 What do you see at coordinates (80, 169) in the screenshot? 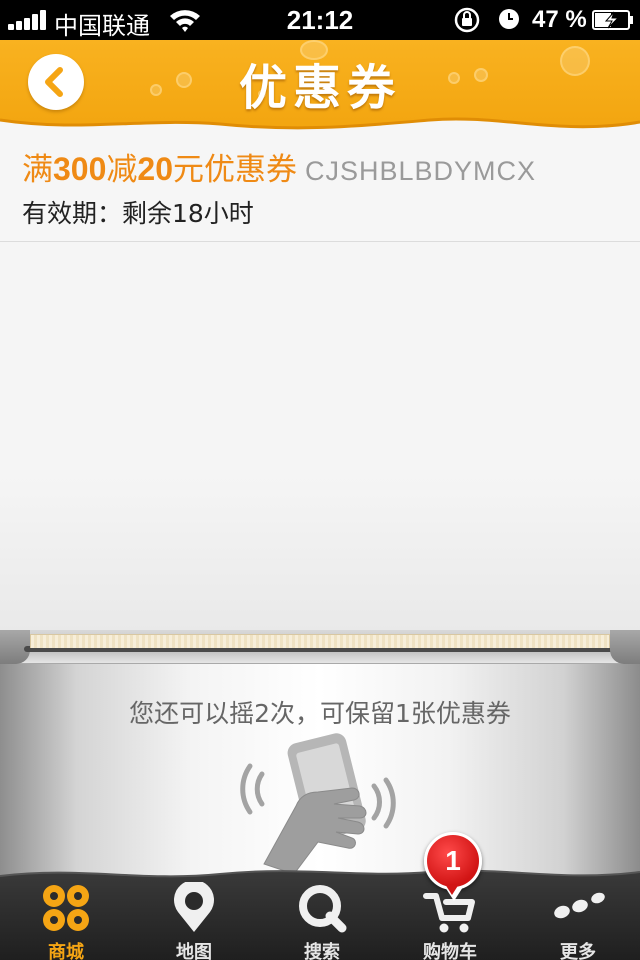
I see `coupon-threshold: 300` at bounding box center [80, 169].